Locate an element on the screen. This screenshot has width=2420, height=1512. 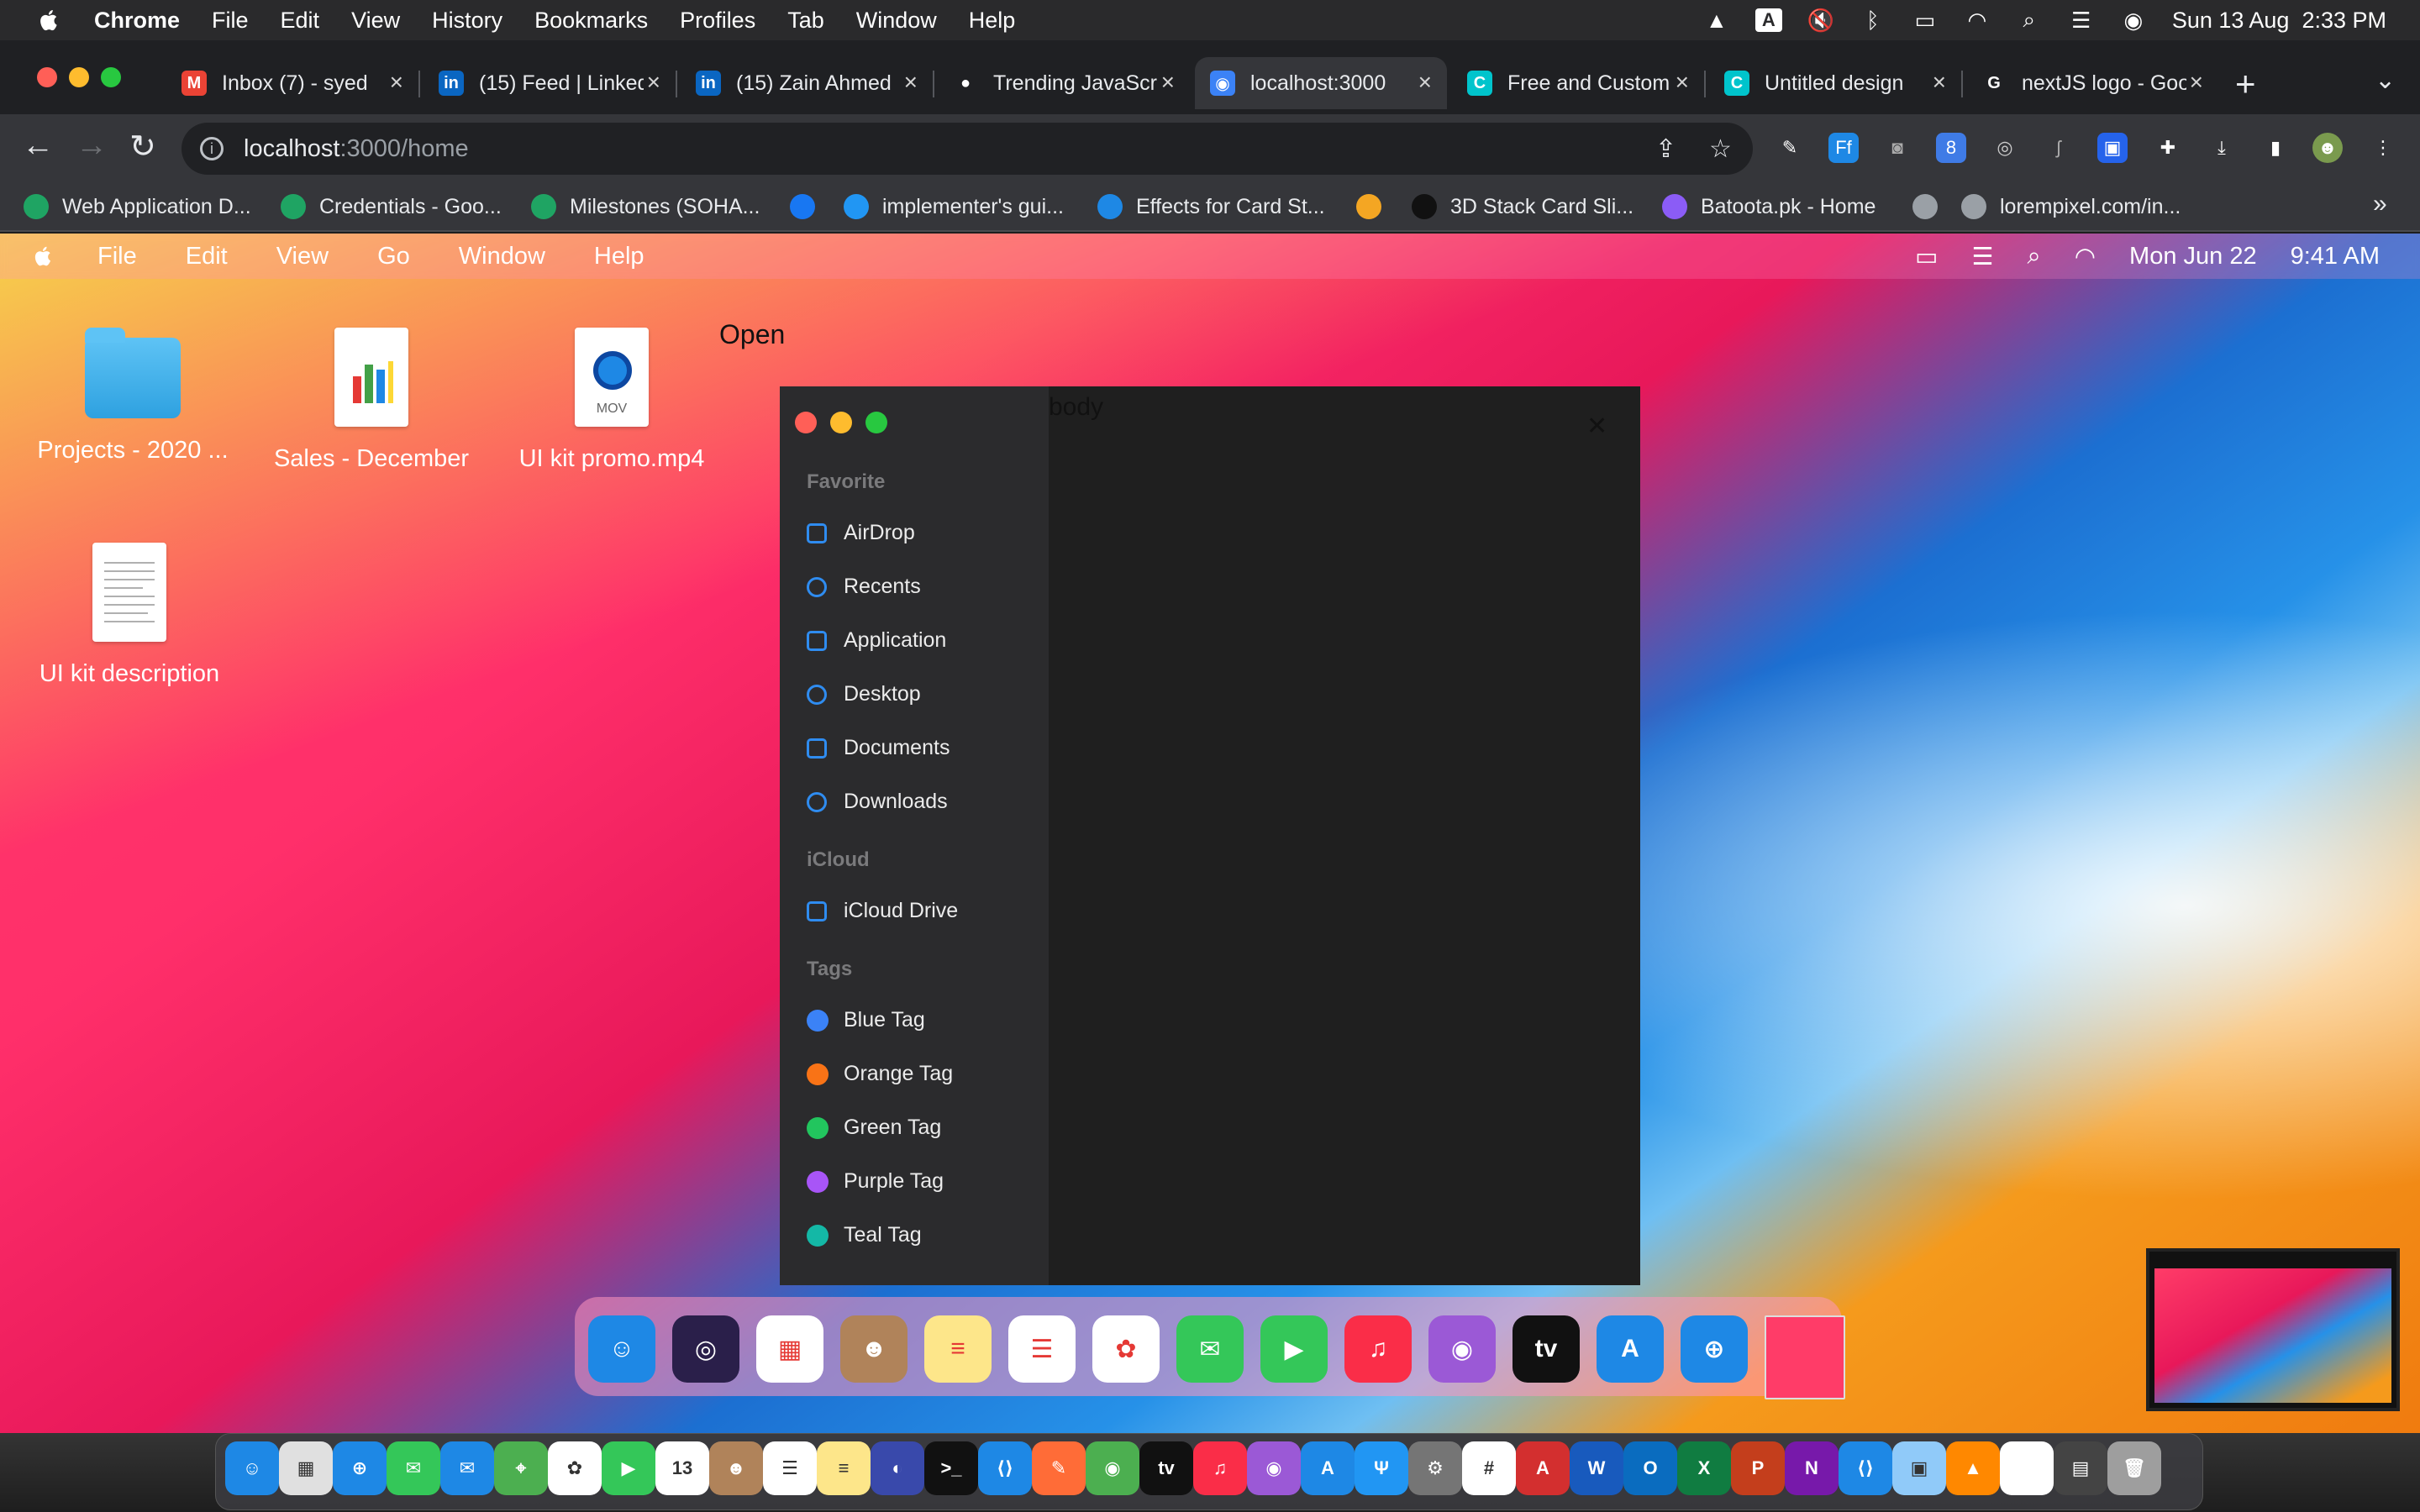
menu-edit: Edit is located at coordinates (300, 21).